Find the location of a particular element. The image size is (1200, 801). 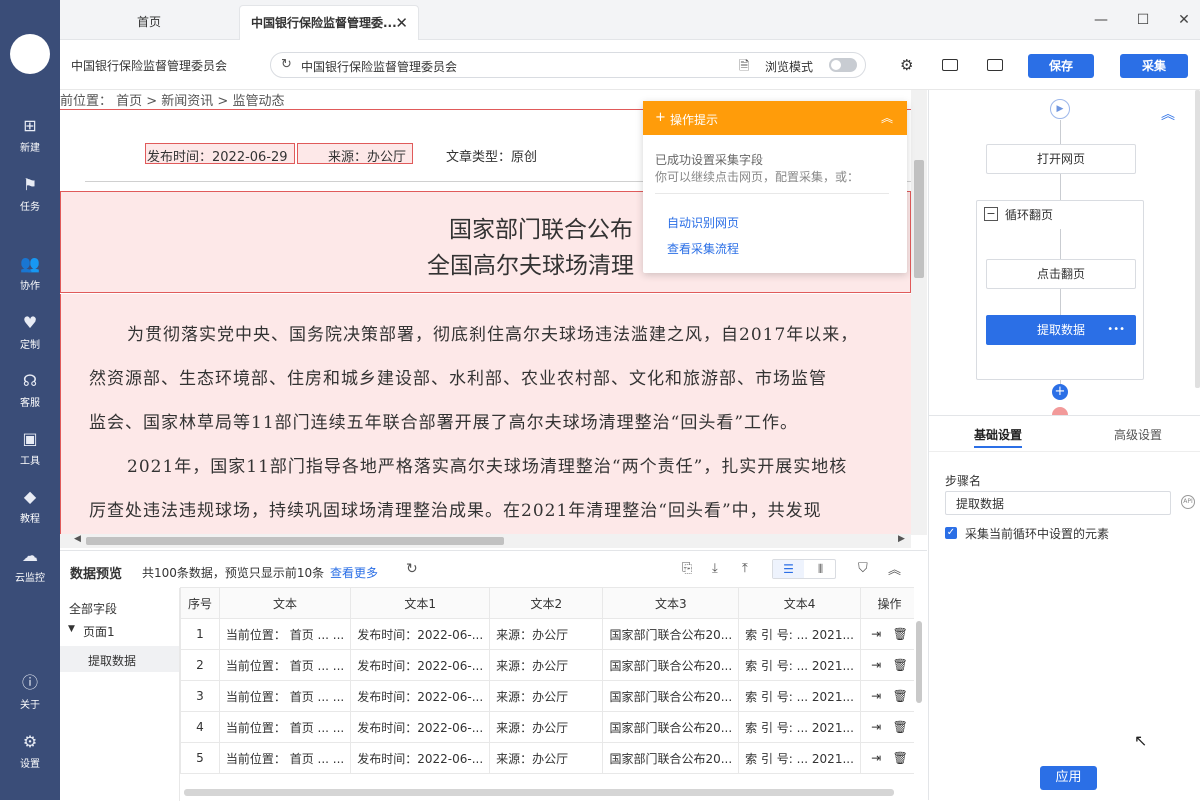

collect-button: 采集 is located at coordinates (1154, 66).